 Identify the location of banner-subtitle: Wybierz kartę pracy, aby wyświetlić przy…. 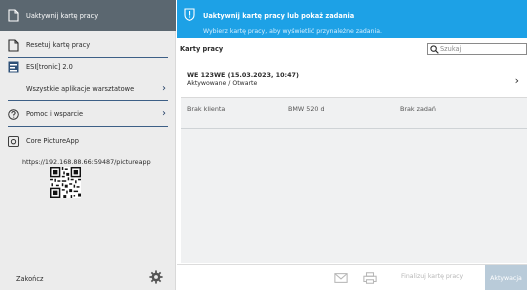
(292, 31).